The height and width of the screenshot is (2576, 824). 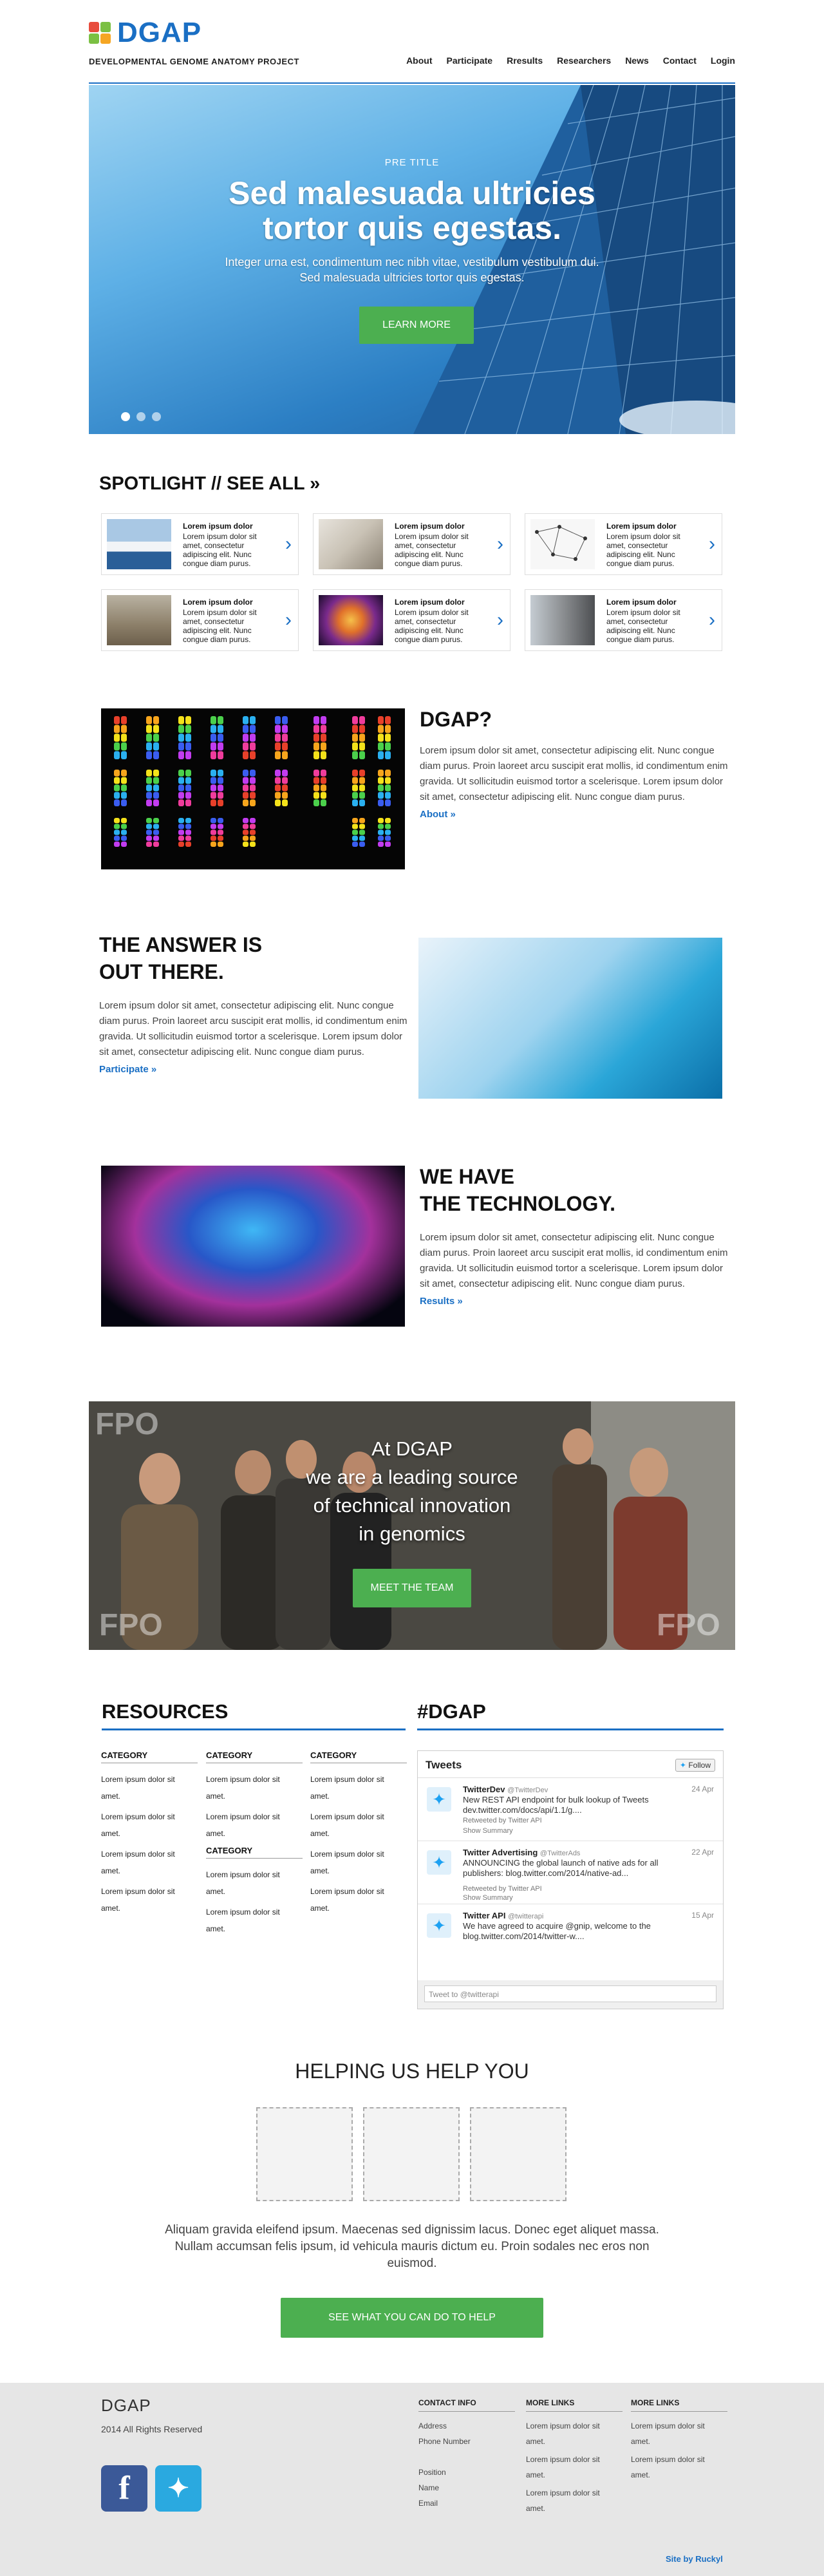 What do you see at coordinates (526, 1917) in the screenshot?
I see `tweet-handle: @twitterapi` at bounding box center [526, 1917].